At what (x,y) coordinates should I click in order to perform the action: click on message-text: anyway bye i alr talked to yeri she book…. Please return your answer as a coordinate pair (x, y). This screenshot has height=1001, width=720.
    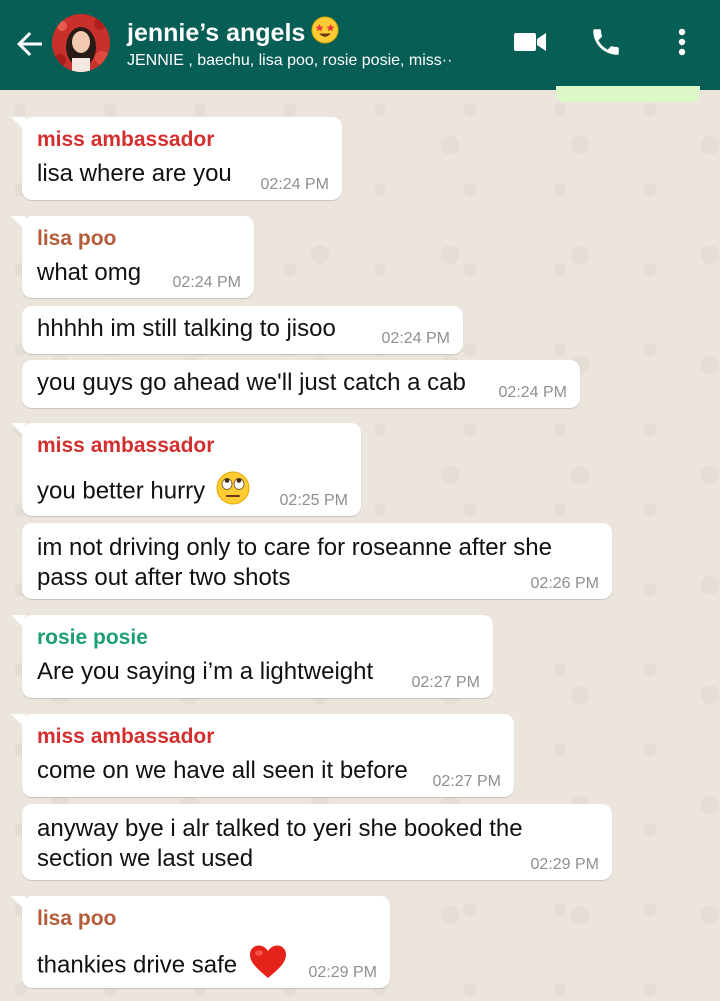
    Looking at the image, I should click on (280, 843).